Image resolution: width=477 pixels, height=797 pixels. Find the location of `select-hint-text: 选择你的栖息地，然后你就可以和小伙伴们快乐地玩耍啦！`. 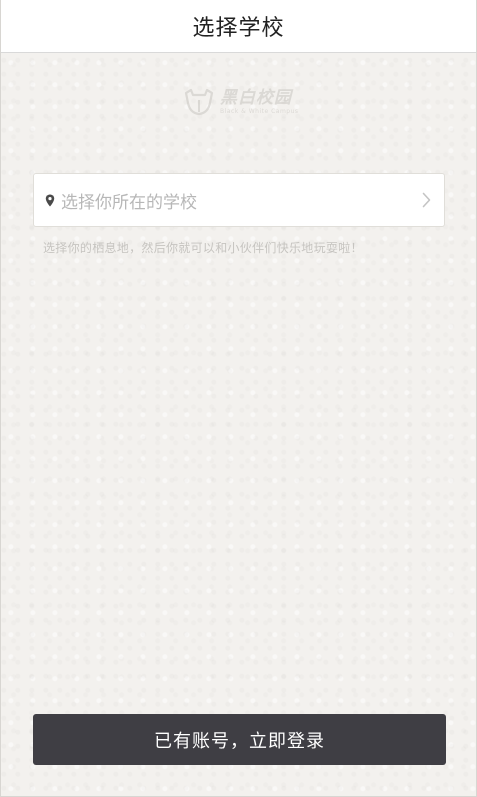

select-hint-text: 选择你的栖息地，然后你就可以和小伙伴们快乐地玩耍啦！ is located at coordinates (203, 248).